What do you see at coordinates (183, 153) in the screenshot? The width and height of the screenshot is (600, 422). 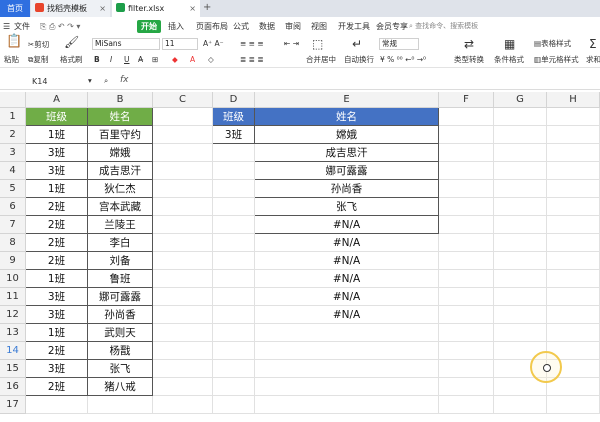 I see `cell-c3` at bounding box center [183, 153].